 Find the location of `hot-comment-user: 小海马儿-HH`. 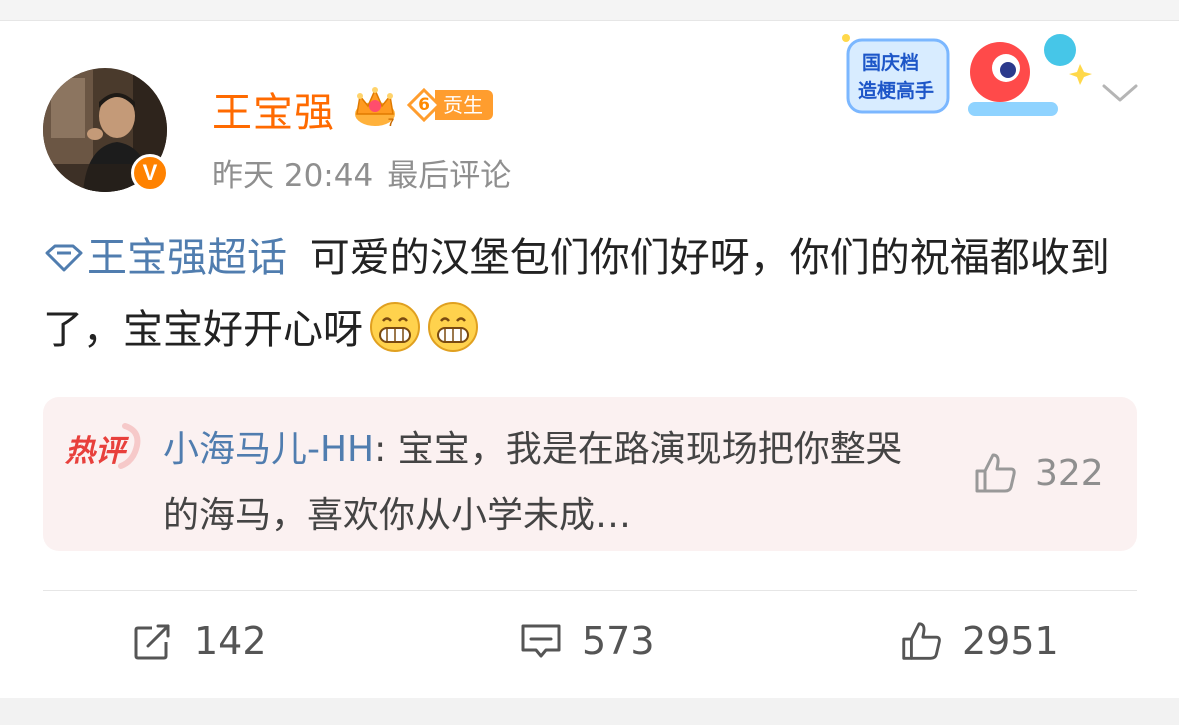

hot-comment-user: 小海马儿-HH is located at coordinates (268, 449).